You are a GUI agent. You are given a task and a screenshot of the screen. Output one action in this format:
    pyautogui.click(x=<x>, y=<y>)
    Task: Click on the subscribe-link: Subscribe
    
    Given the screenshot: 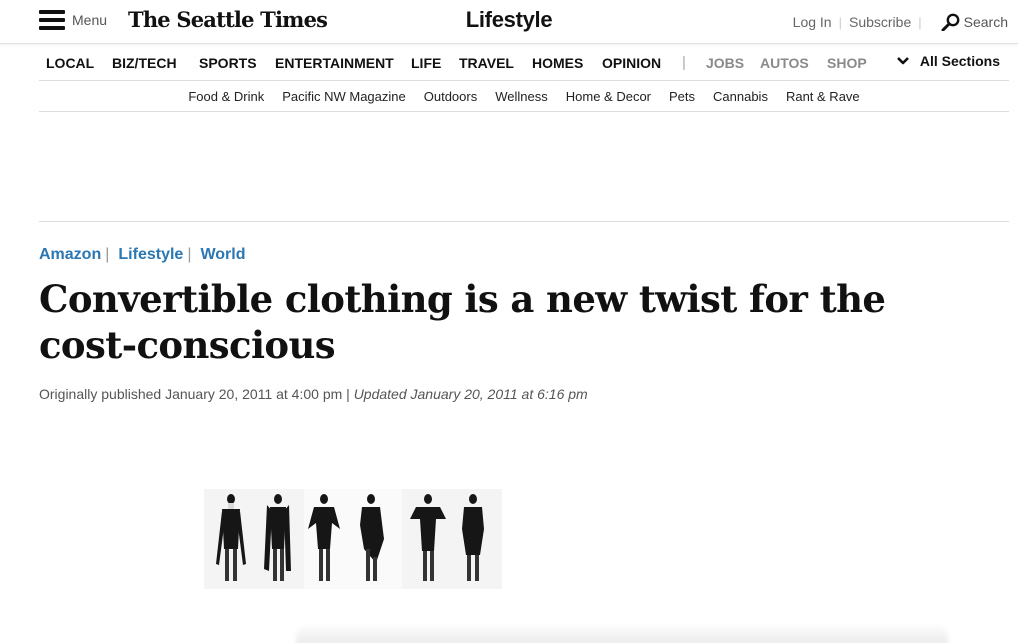 What is the action you would take?
    pyautogui.click(x=880, y=22)
    